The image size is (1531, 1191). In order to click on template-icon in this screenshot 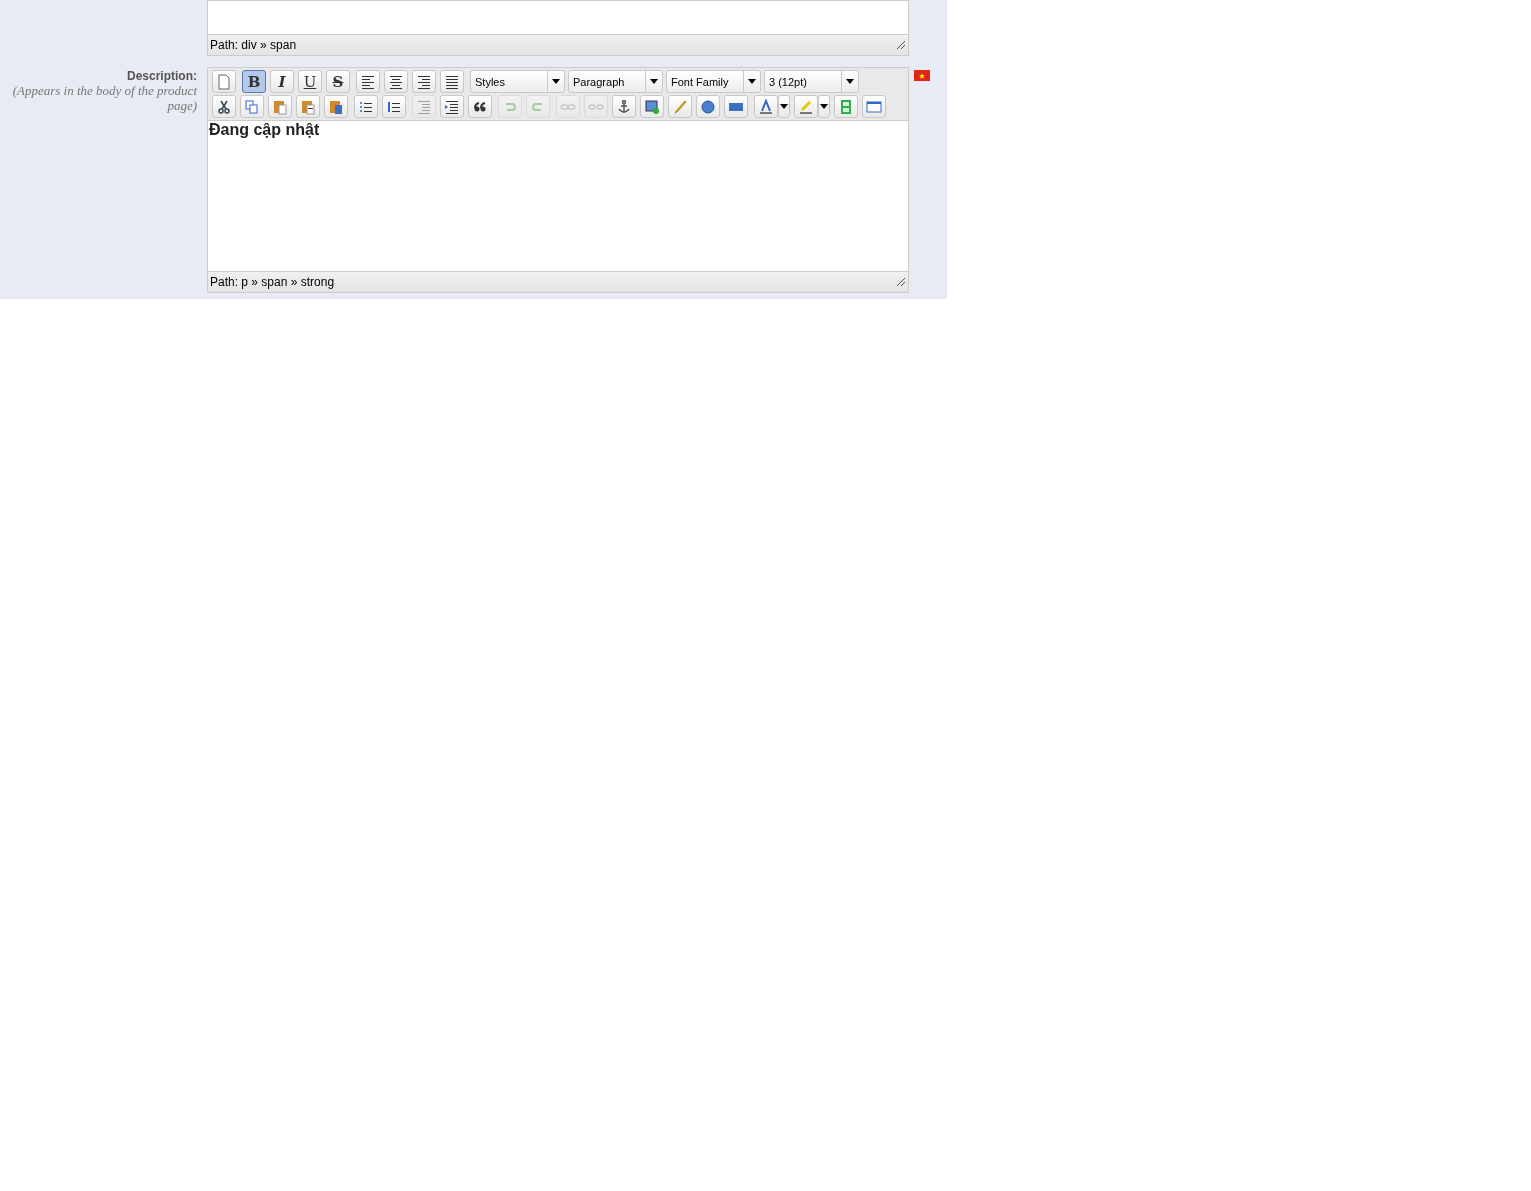, I will do `click(874, 106)`.